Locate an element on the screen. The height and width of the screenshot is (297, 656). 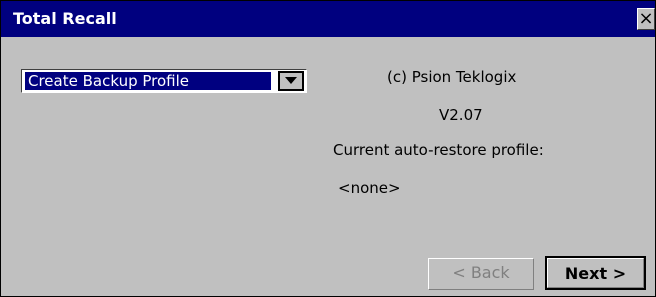
dropdown-selected-value: Create Backup Profile is located at coordinates (148, 81).